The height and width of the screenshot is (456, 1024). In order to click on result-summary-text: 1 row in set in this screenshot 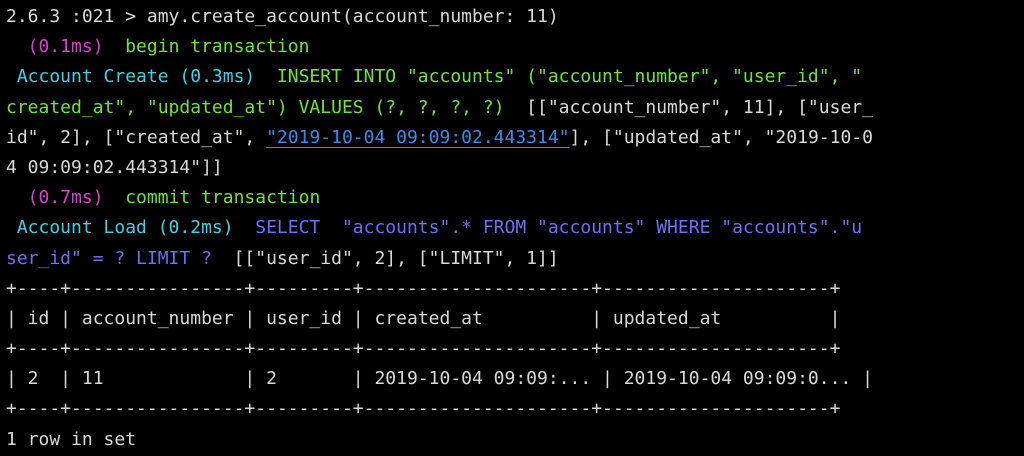, I will do `click(71, 439)`.